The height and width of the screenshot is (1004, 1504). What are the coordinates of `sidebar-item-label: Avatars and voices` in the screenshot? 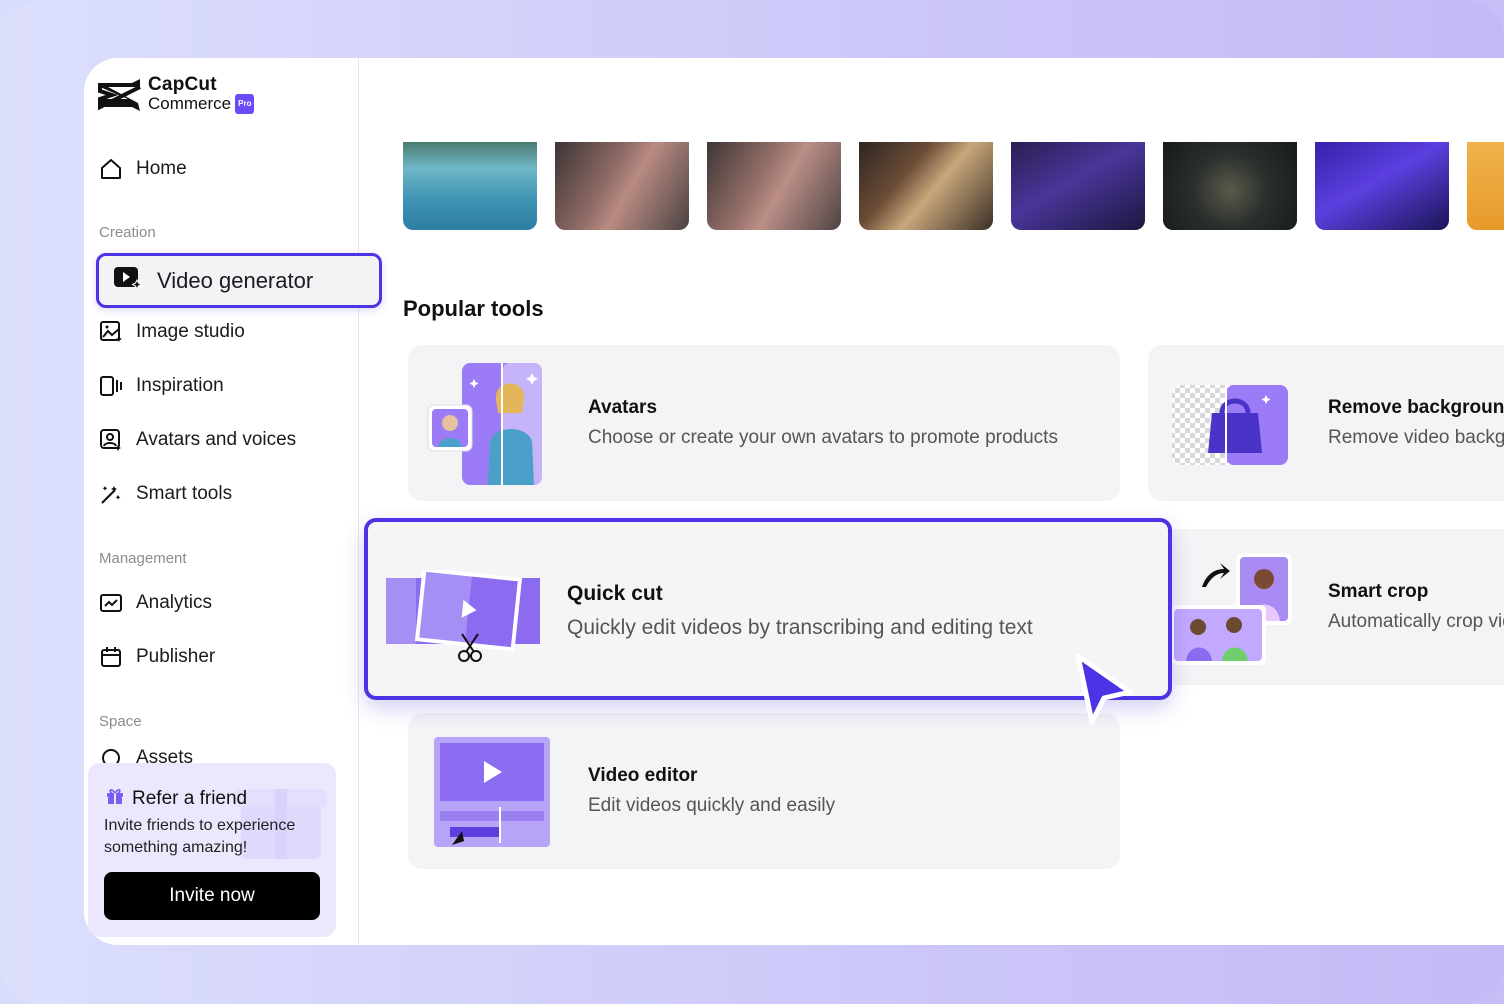 It's located at (216, 439).